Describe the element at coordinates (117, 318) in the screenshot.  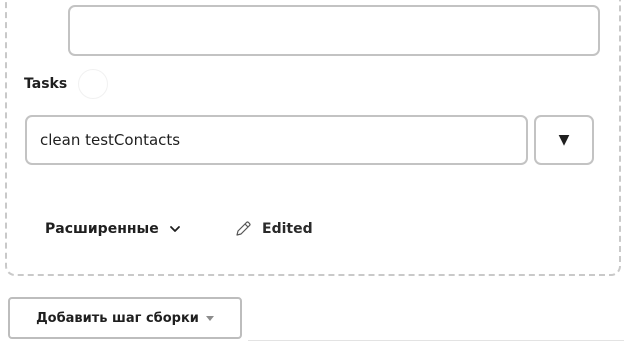
I see `add-build-step-label: Добавить шаг сборки` at that location.